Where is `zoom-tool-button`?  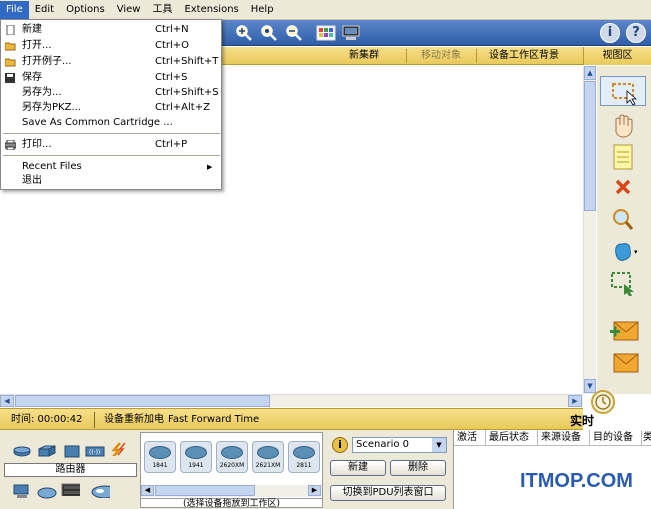
zoom-tool-button is located at coordinates (623, 219).